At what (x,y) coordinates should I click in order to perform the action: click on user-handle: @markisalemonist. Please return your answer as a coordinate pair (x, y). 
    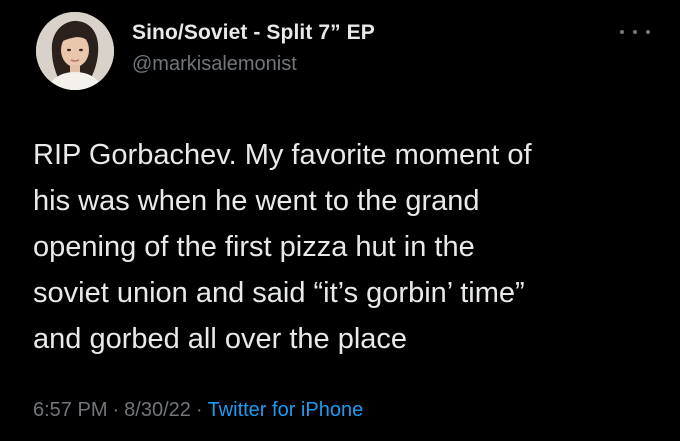
    Looking at the image, I should click on (214, 64).